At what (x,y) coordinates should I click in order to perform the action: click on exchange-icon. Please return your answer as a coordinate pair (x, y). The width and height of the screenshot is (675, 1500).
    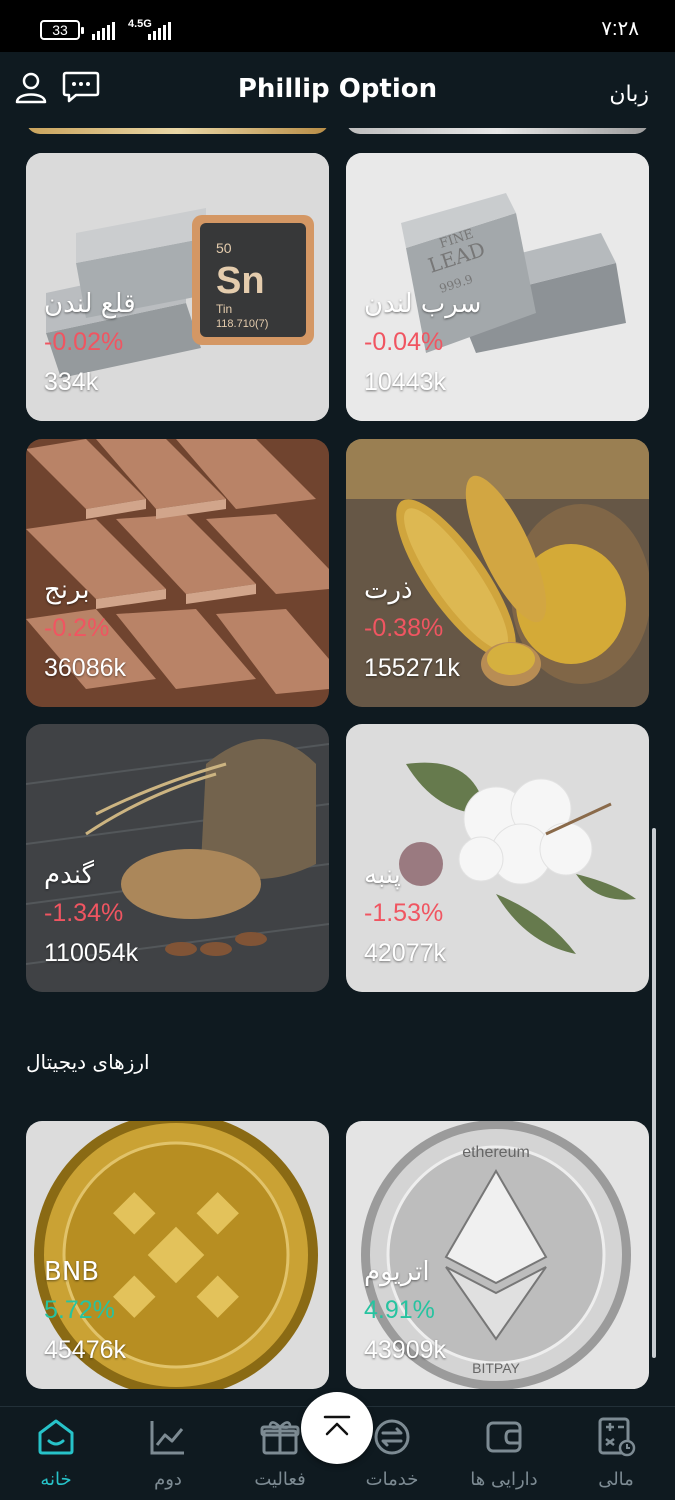
    Looking at the image, I should click on (392, 1437).